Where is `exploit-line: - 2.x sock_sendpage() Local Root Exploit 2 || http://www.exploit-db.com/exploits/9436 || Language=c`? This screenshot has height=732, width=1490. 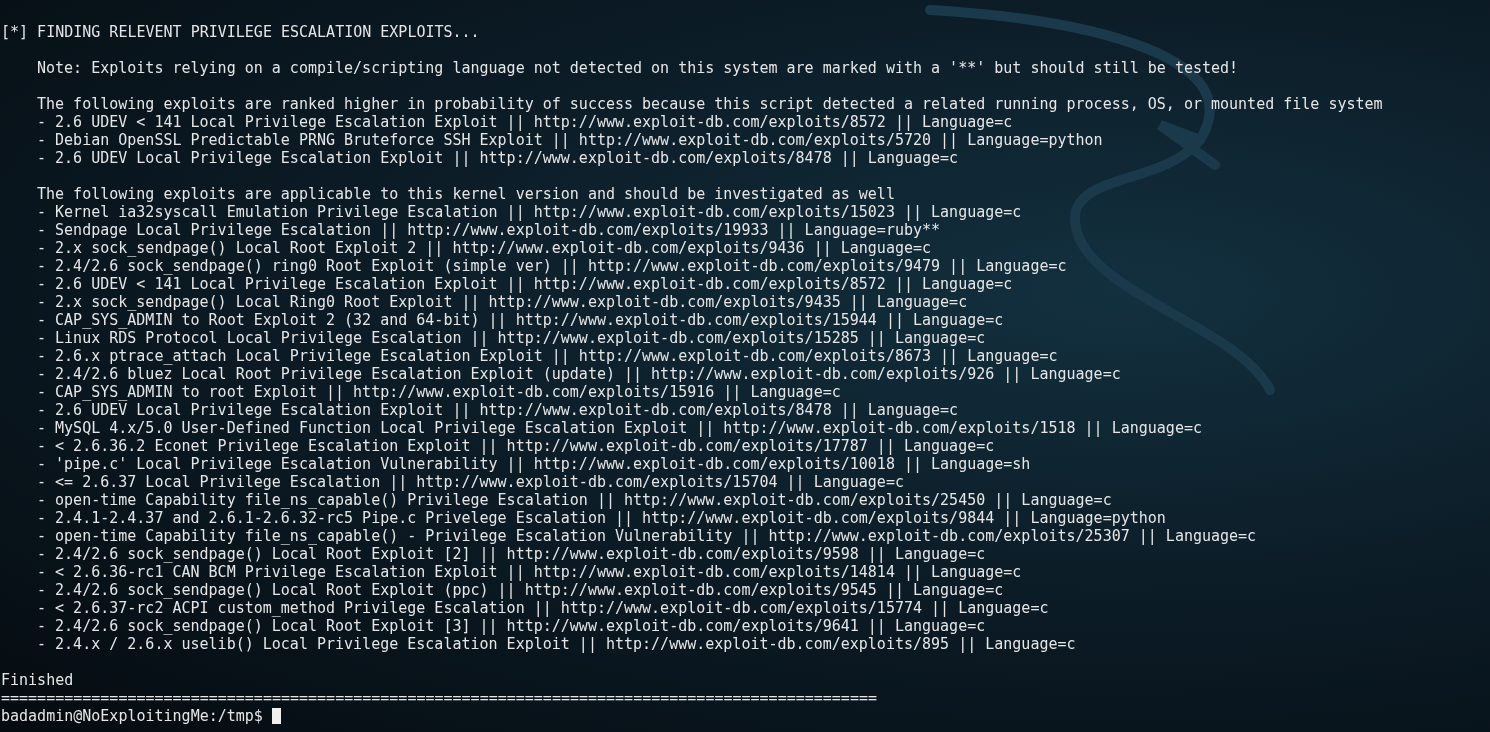
exploit-line: - 2.x sock_sendpage() Local Root Exploit 2 || http://www.exploit-db.com/exploits/9436 || Language=c is located at coordinates (484, 248).